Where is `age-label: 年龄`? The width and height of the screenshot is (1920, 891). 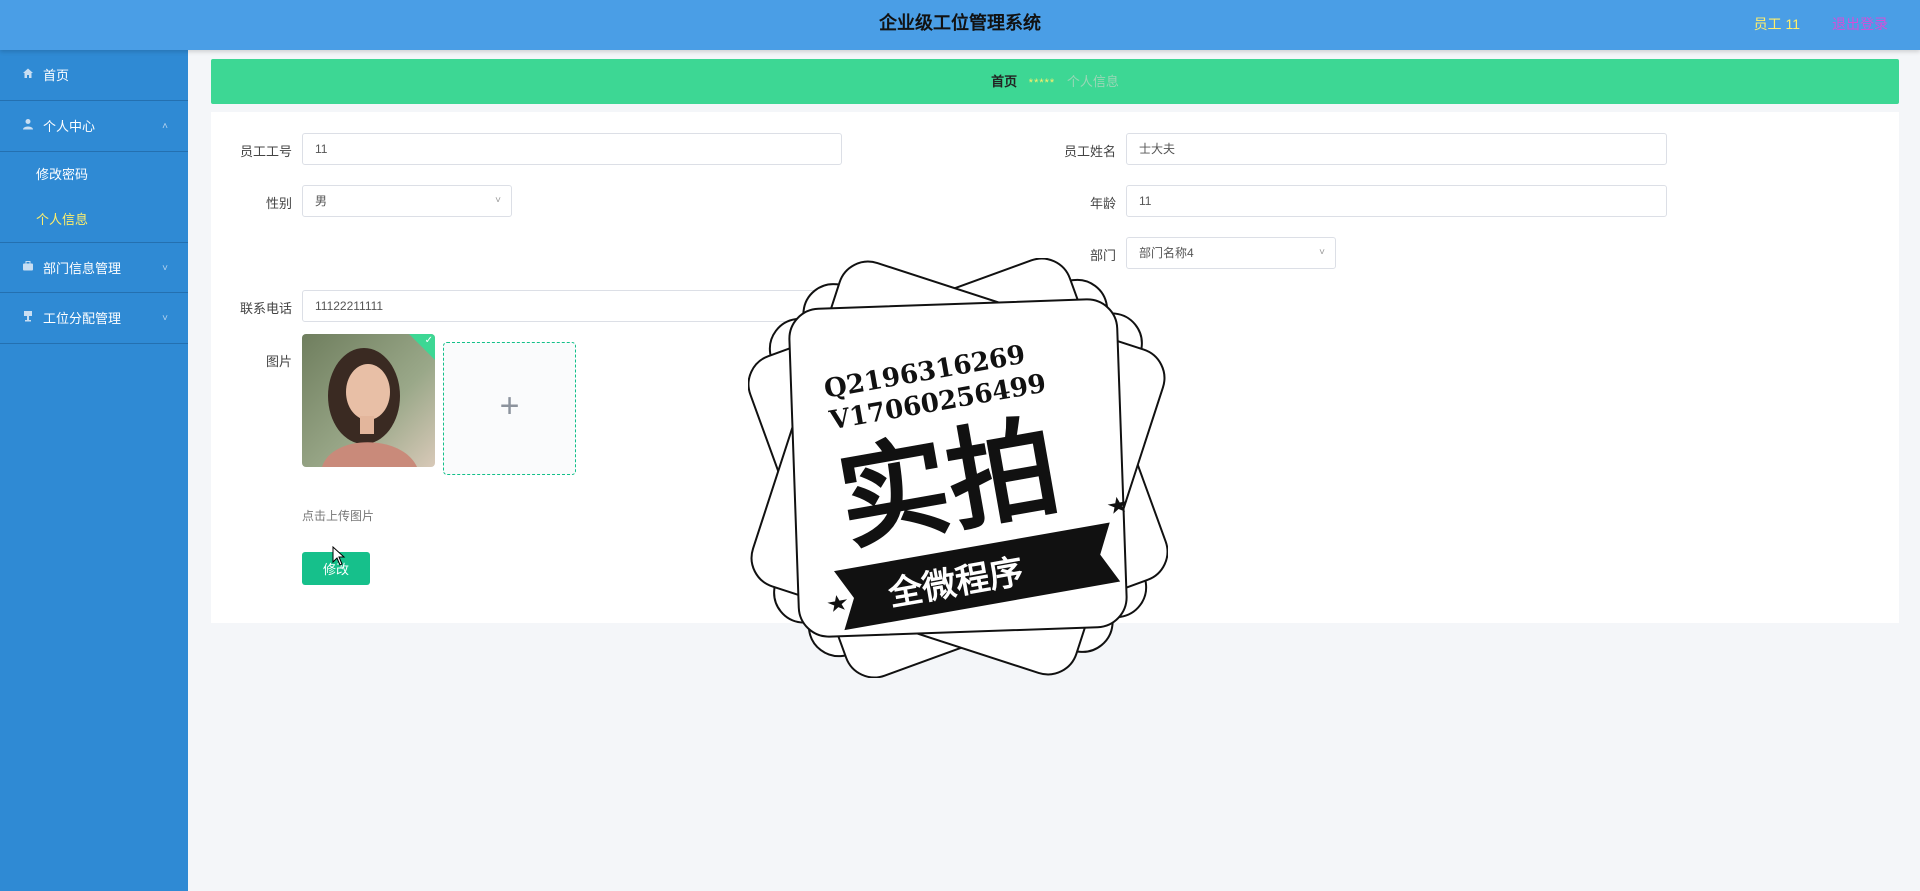
age-label: 年龄 is located at coordinates (1102, 203).